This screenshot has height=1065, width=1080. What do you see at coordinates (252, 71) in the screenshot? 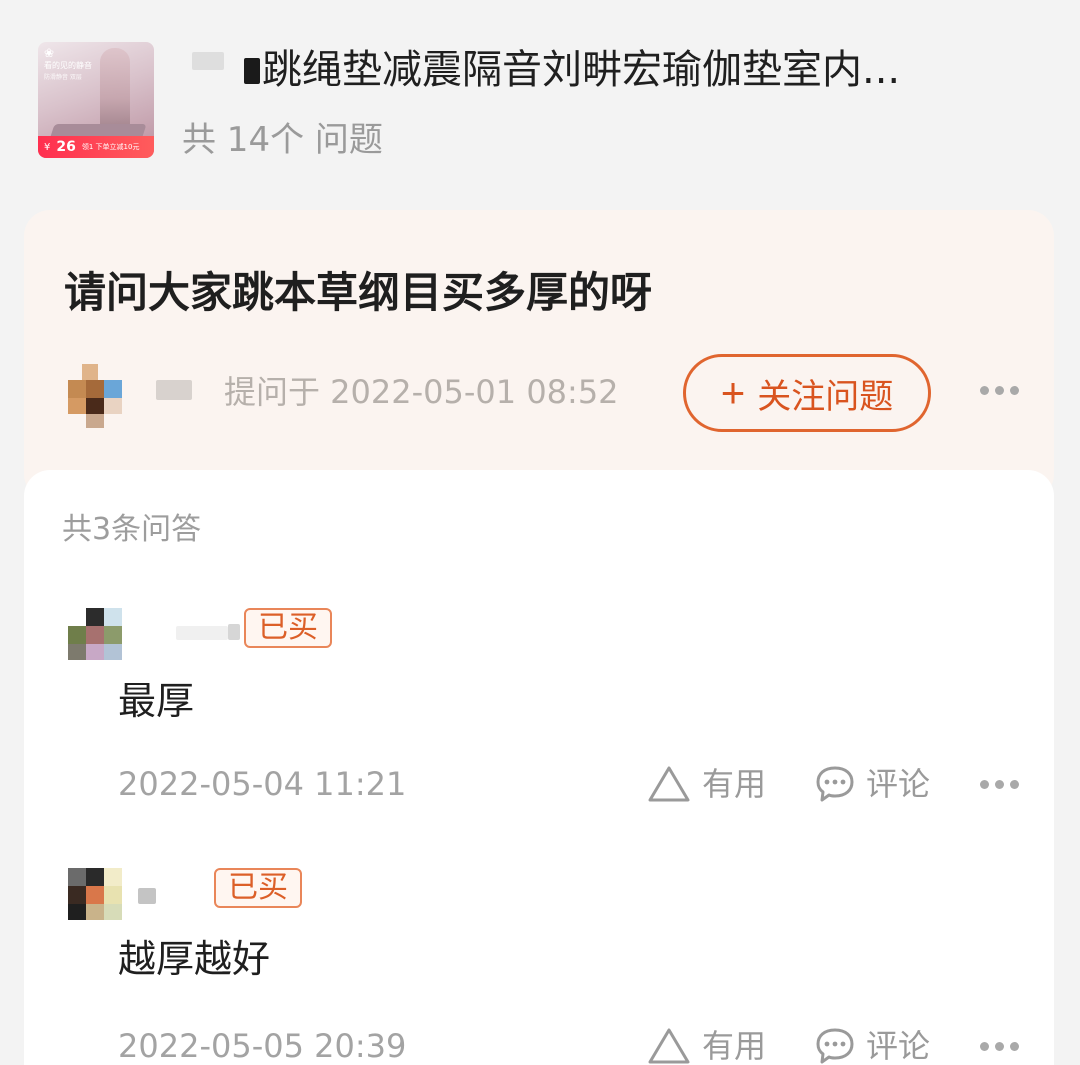
I see `store-name-blur-dark` at bounding box center [252, 71].